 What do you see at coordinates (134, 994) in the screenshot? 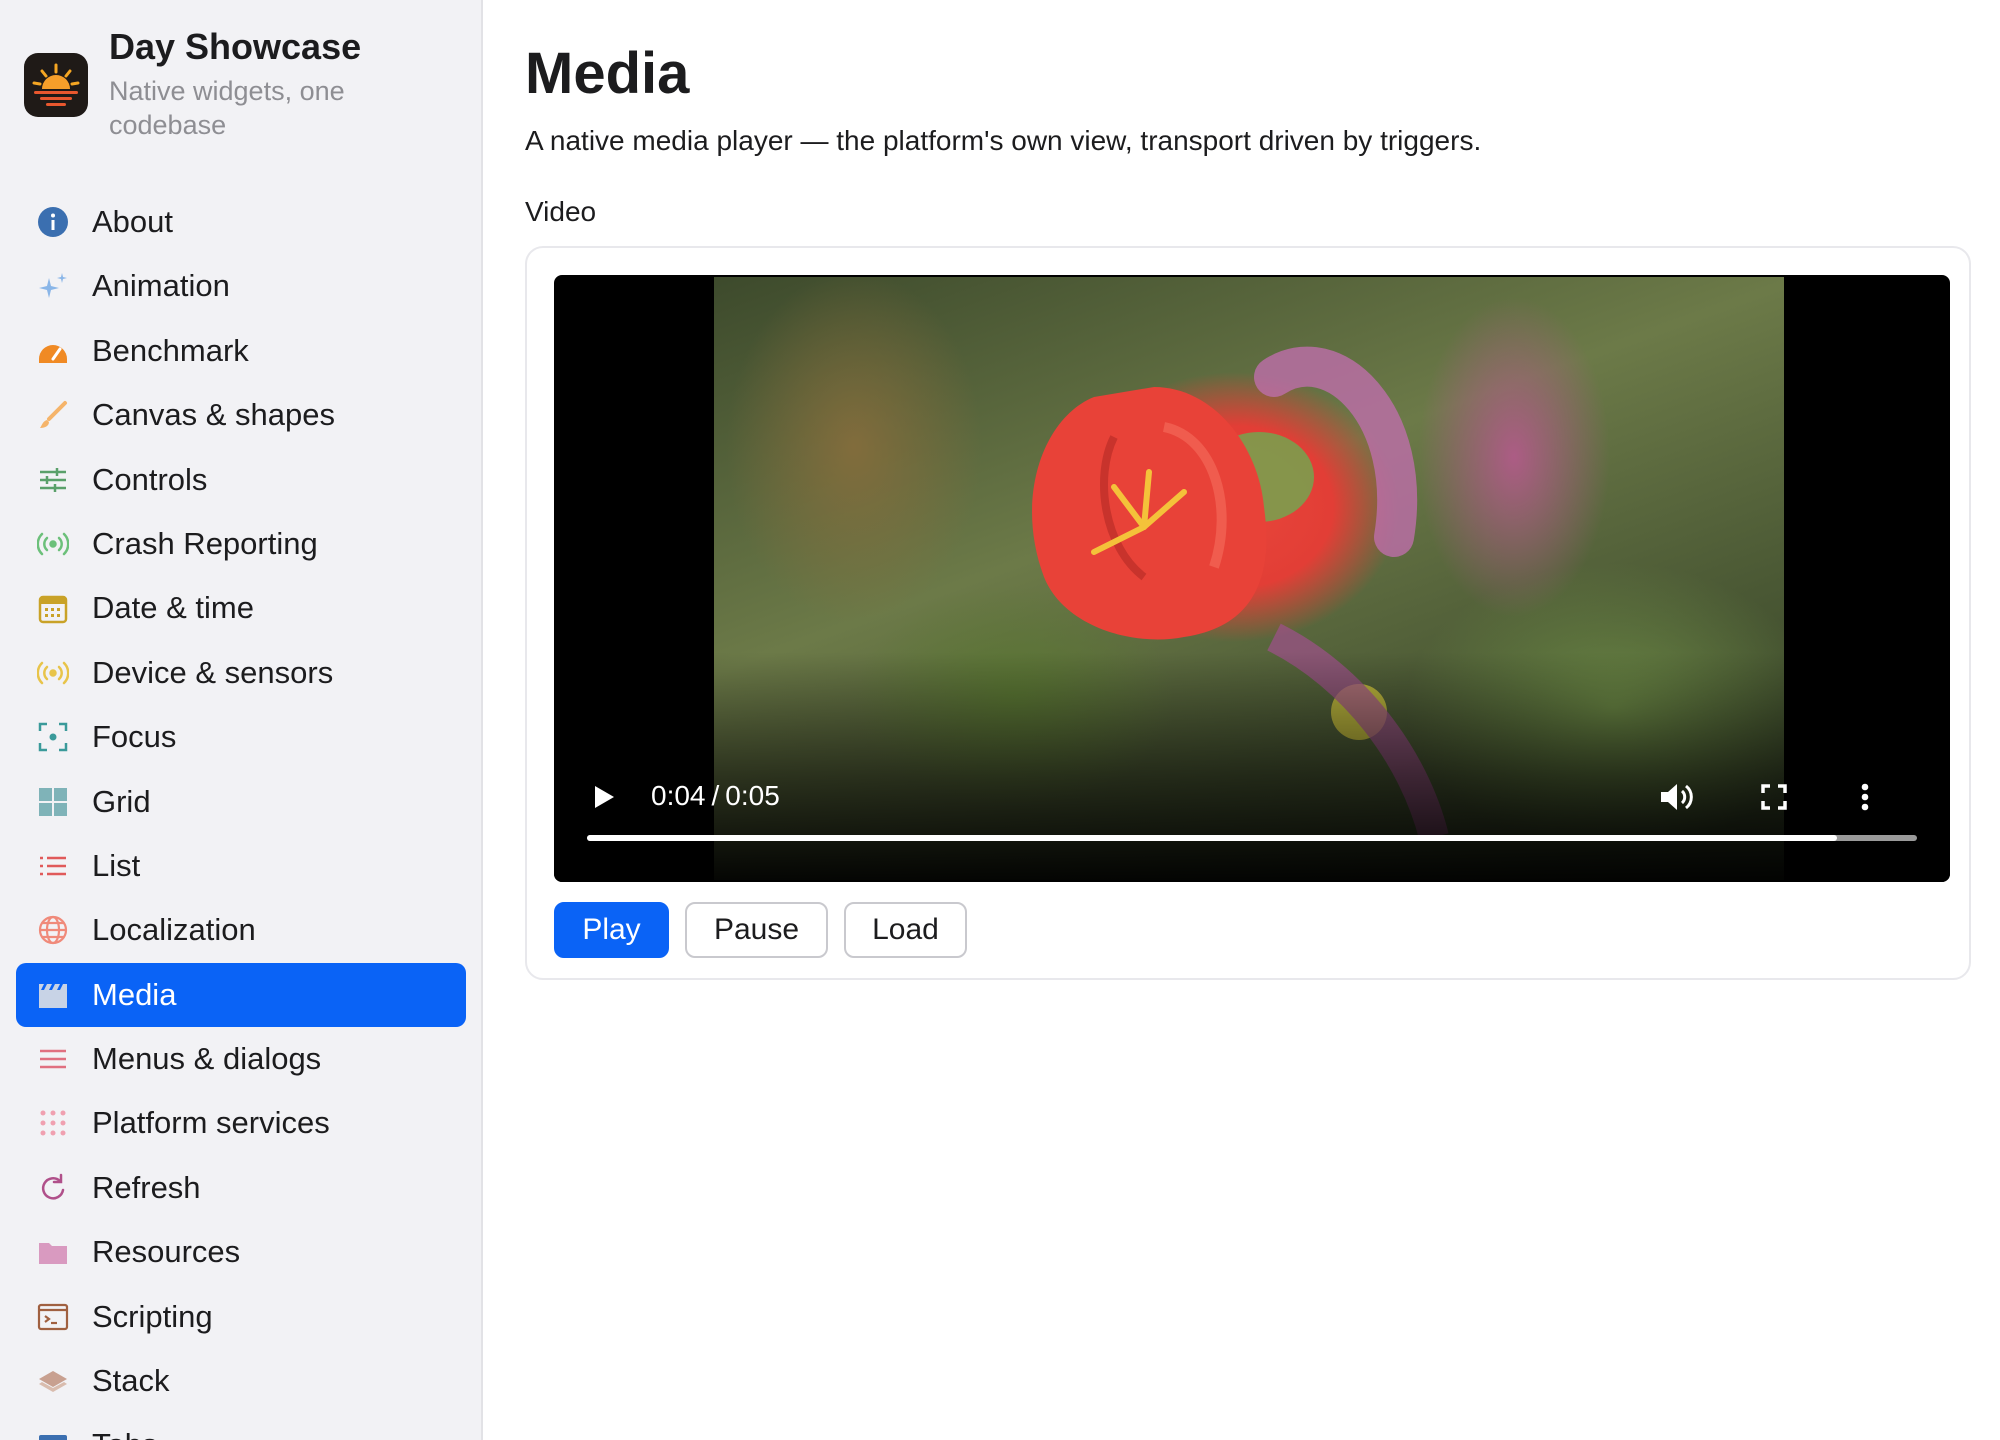
I see `sidebar-item-label: Media` at bounding box center [134, 994].